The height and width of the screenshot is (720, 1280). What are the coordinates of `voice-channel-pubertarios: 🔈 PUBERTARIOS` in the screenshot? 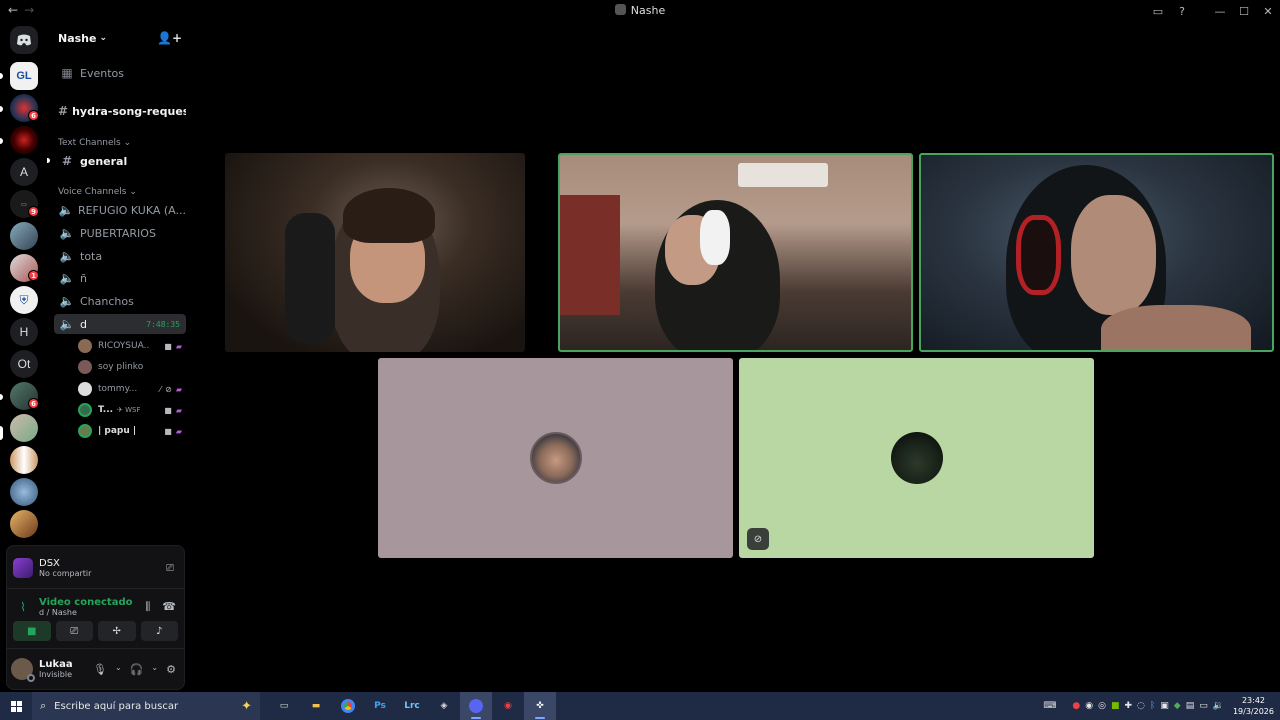 It's located at (120, 233).